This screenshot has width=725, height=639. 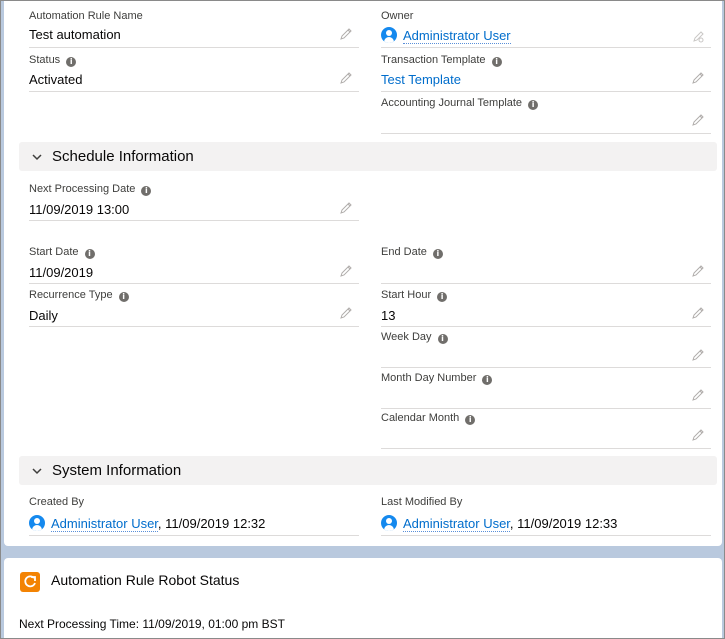 What do you see at coordinates (211, 523) in the screenshot?
I see `created-by-date: , 11/09/2019 12:32` at bounding box center [211, 523].